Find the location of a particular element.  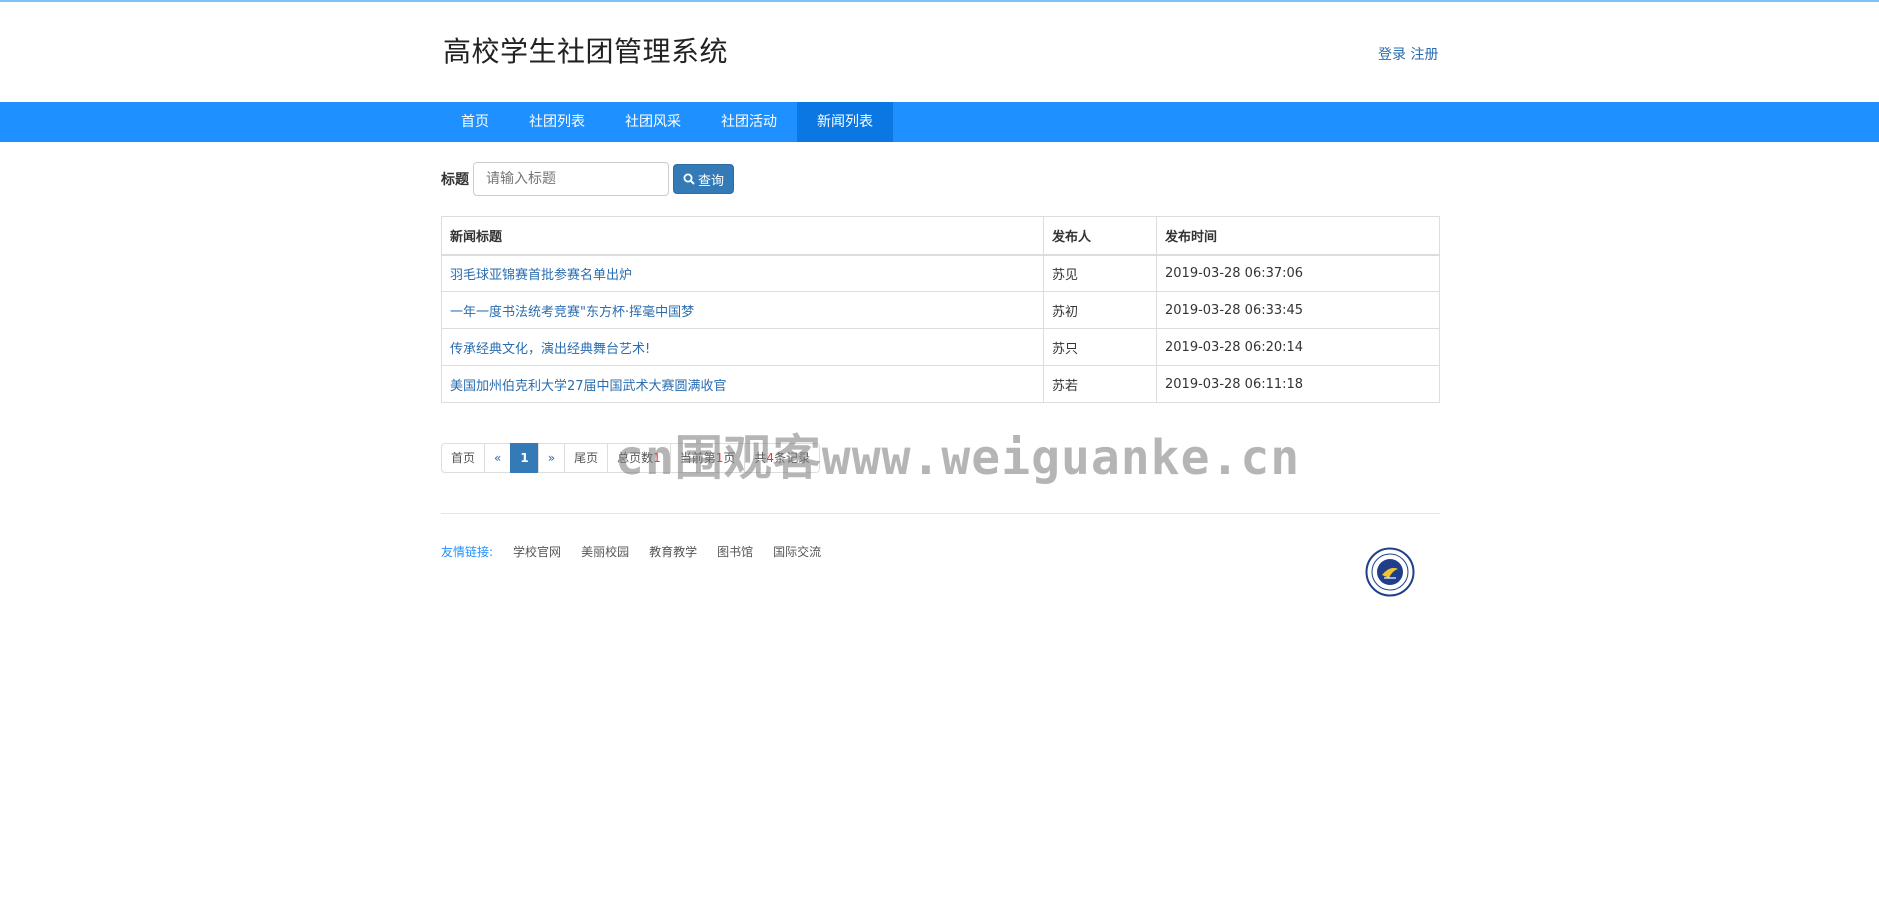

news-title-link: 美国加州伯克利大学27届中国武术大赛圆满收官 is located at coordinates (588, 386).